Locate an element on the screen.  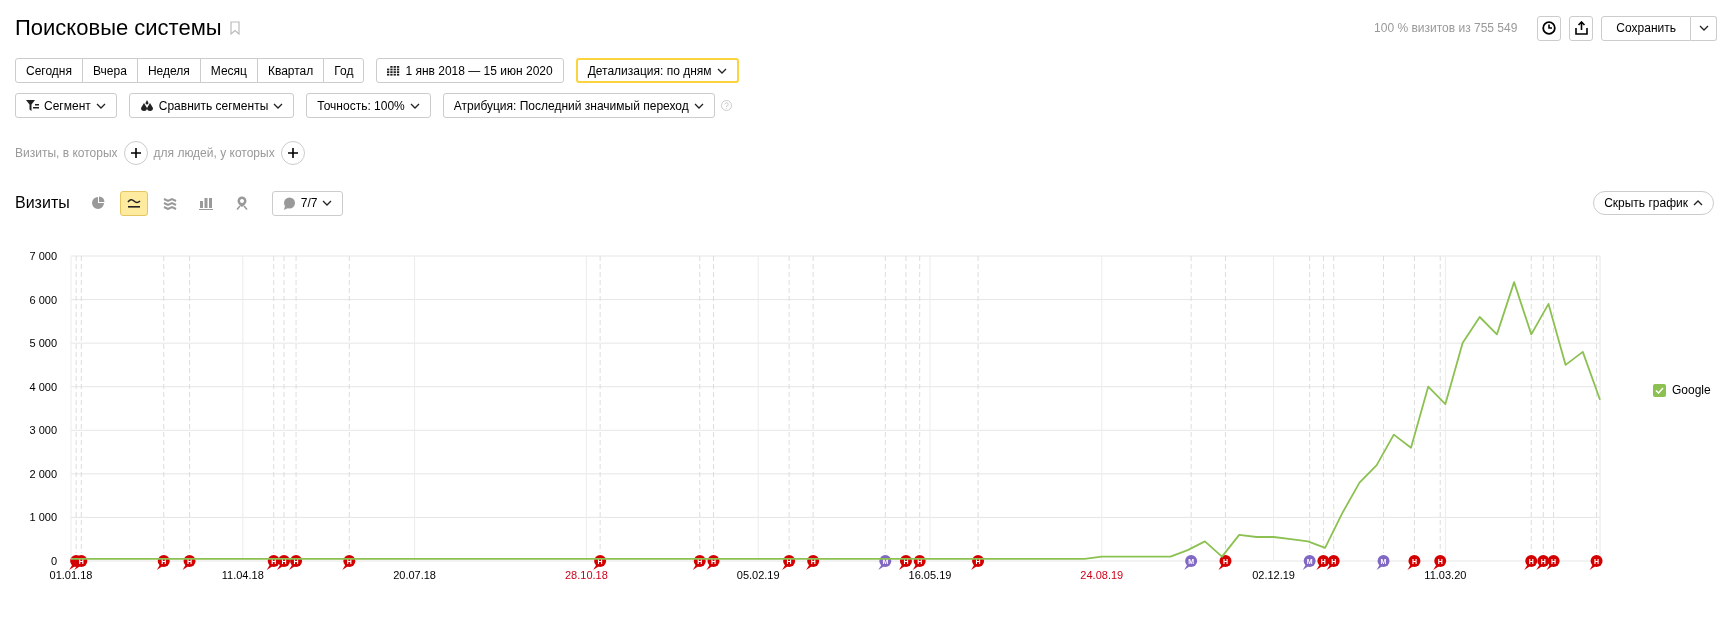
axis-label: 02.12.19 is located at coordinates (1273, 575).